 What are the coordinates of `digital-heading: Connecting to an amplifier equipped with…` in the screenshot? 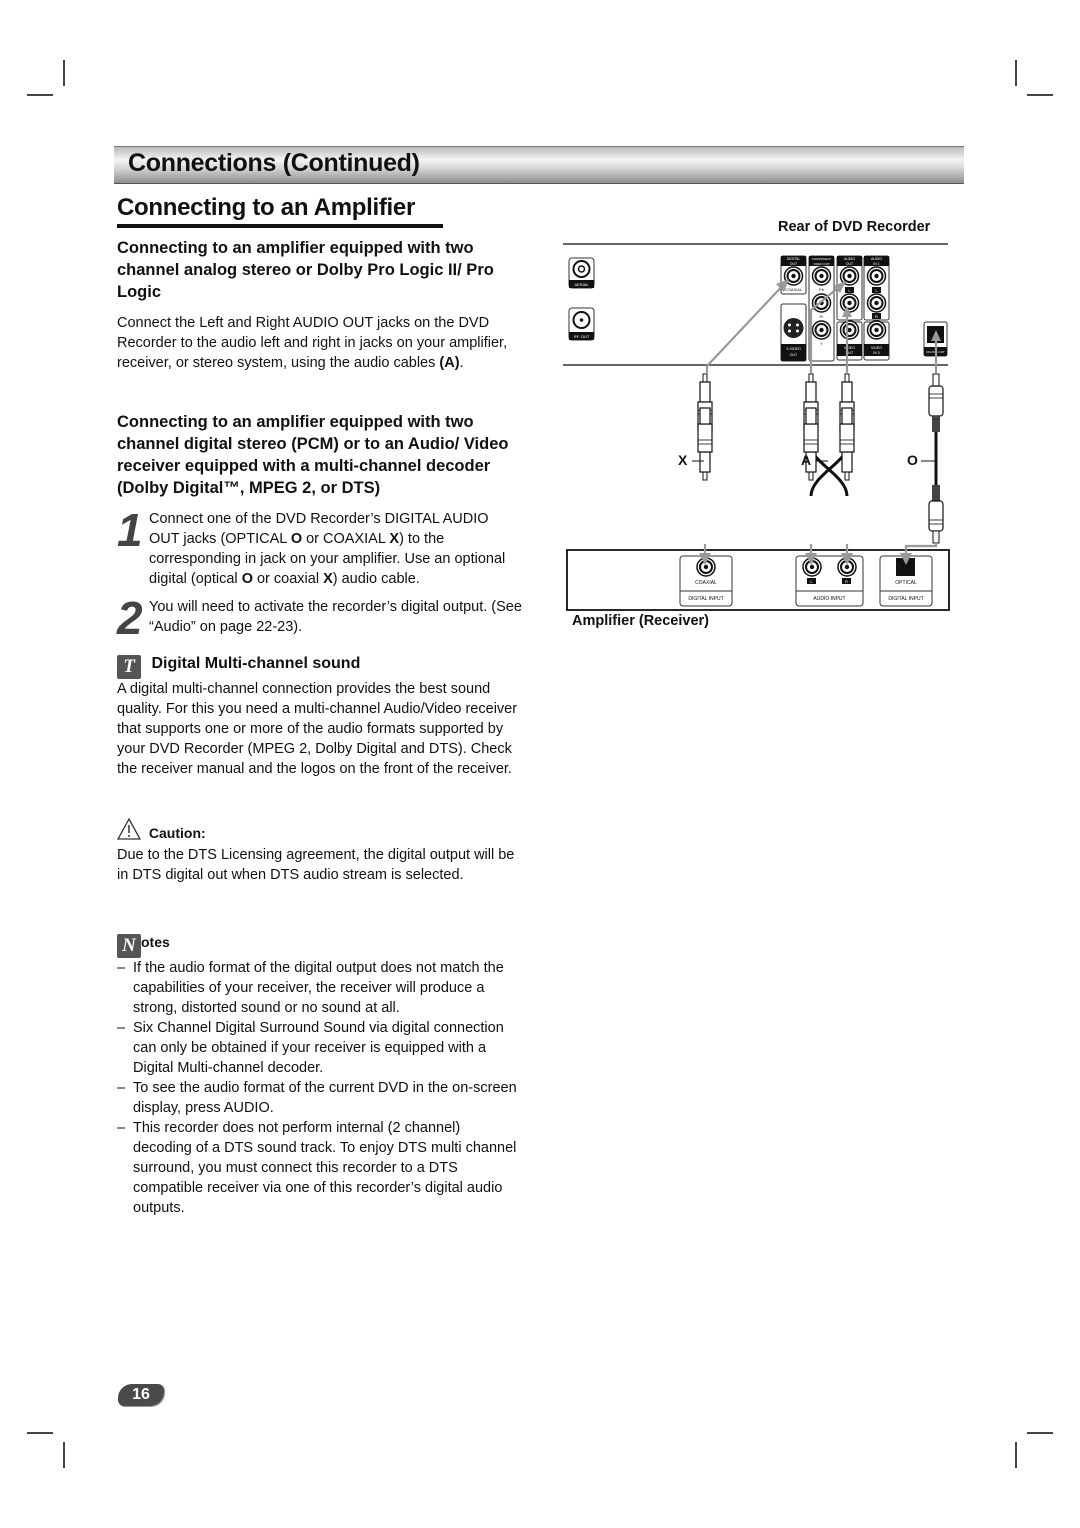 It's located at (313, 455).